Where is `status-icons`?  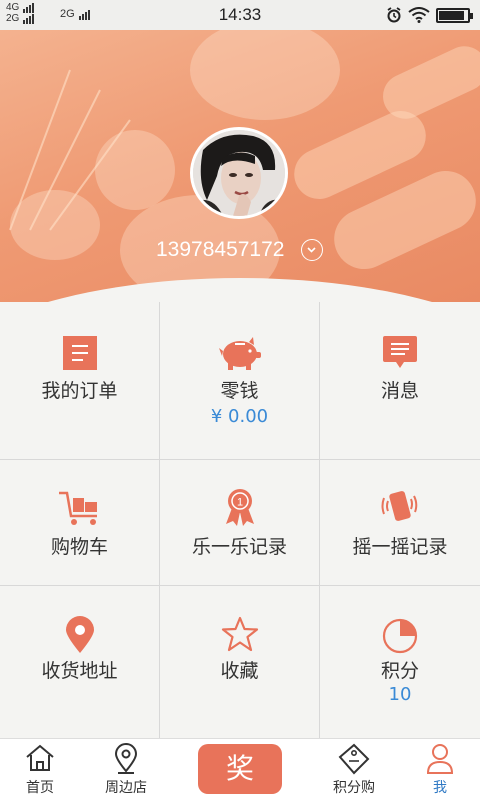
status-icons is located at coordinates (429, 15).